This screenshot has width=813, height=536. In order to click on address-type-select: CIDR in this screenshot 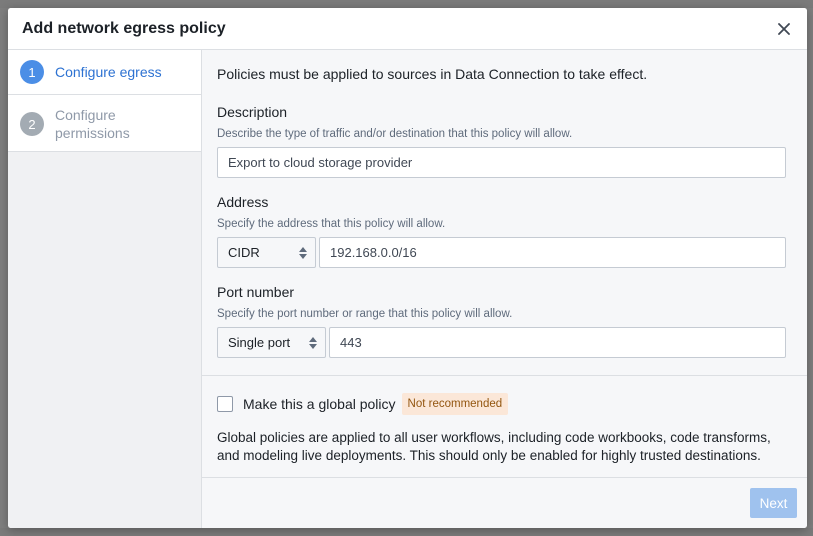, I will do `click(266, 252)`.